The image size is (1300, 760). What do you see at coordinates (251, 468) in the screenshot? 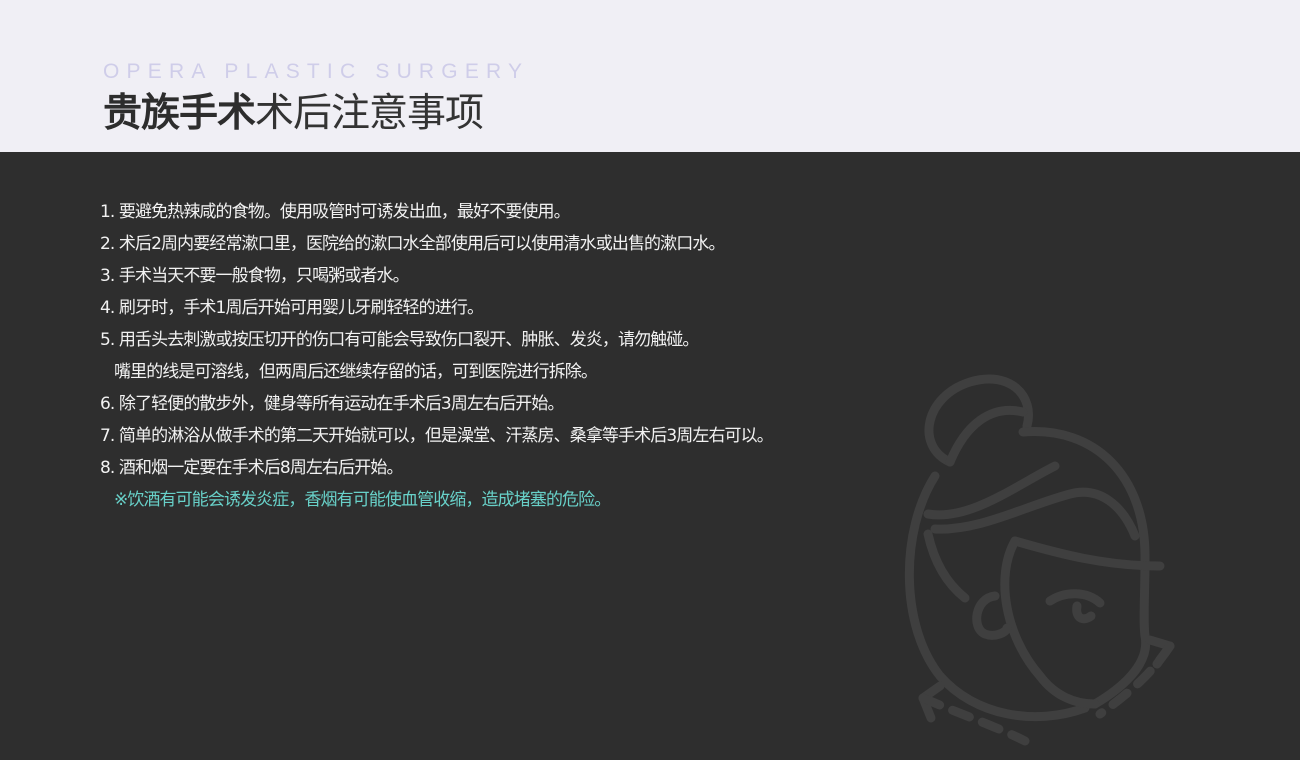
I see `note-item-8: 8. 酒和烟一定要在手术后8周左右后开始。` at bounding box center [251, 468].